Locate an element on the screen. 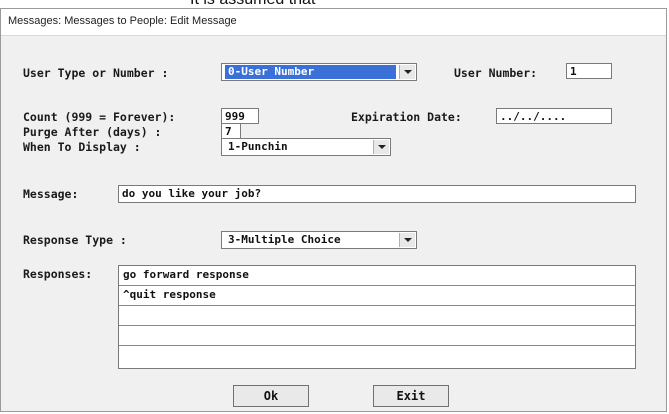  user-type-select: 0-User Number is located at coordinates (319, 72).